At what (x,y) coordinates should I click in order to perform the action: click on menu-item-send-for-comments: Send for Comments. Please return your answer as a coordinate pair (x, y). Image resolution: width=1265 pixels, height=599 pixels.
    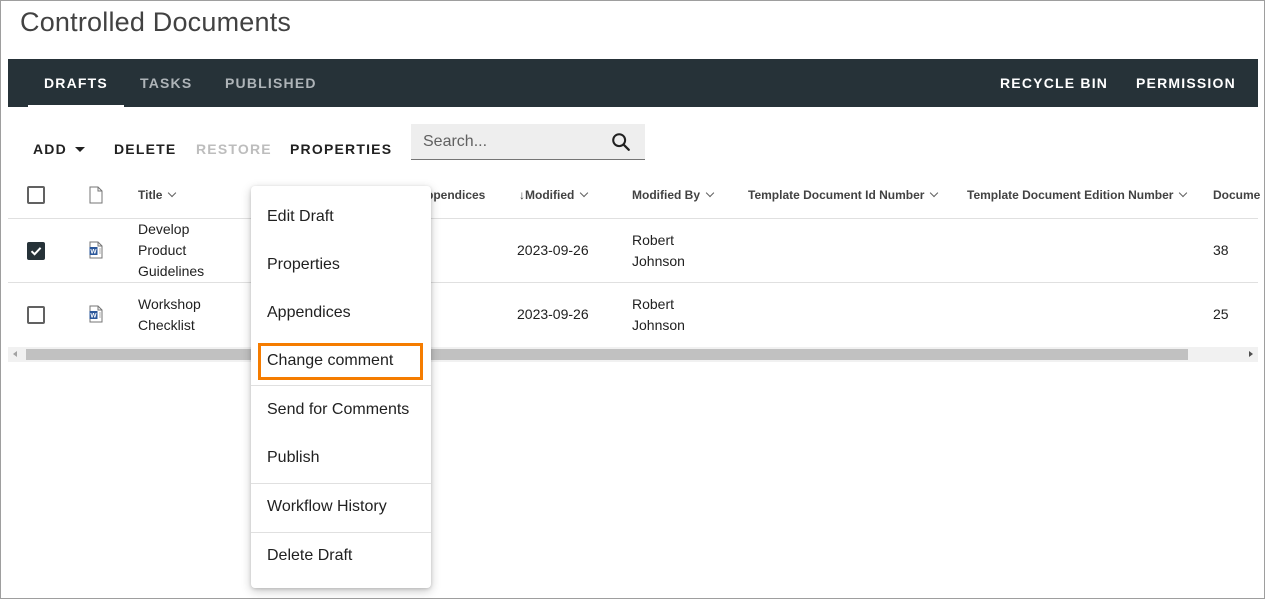
    Looking at the image, I should click on (341, 410).